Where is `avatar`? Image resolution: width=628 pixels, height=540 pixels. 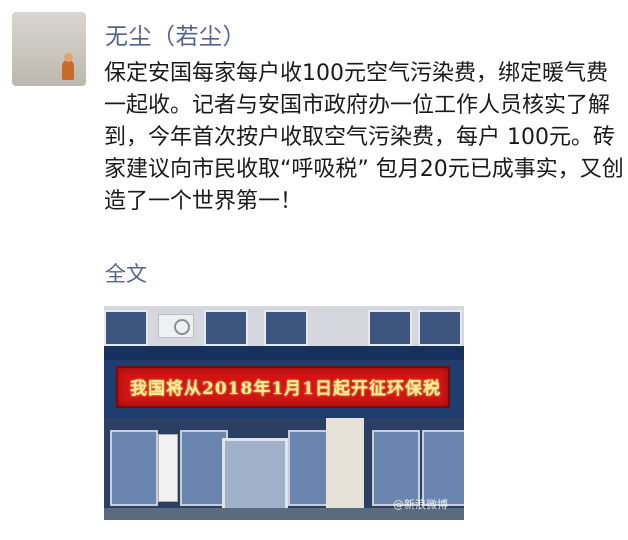 avatar is located at coordinates (49, 49).